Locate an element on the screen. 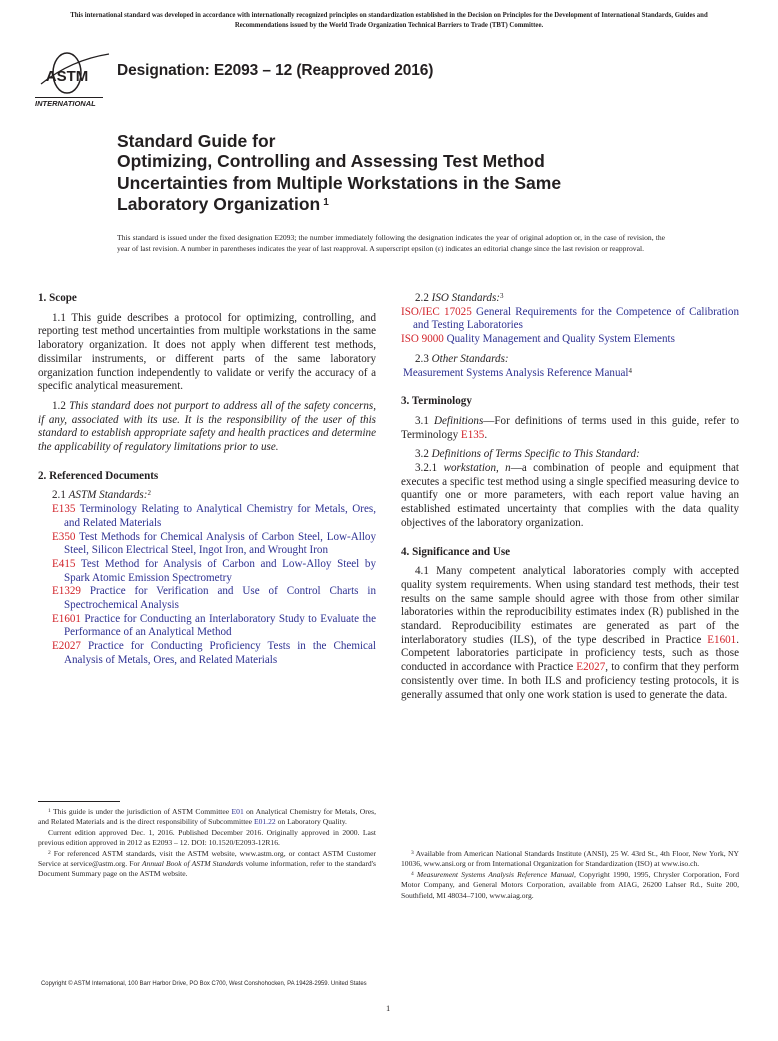 The image size is (778, 1041). footnote-1-text-c: on Laboratory Quality. is located at coordinates (311, 822).